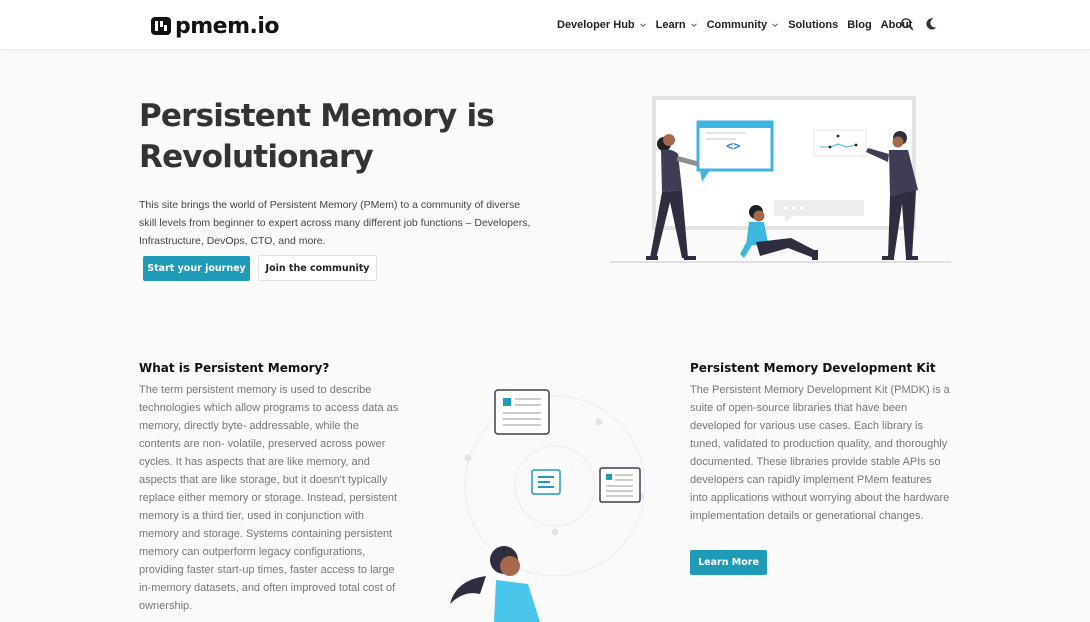  I want to click on nav-community-label: Community, so click(737, 25).